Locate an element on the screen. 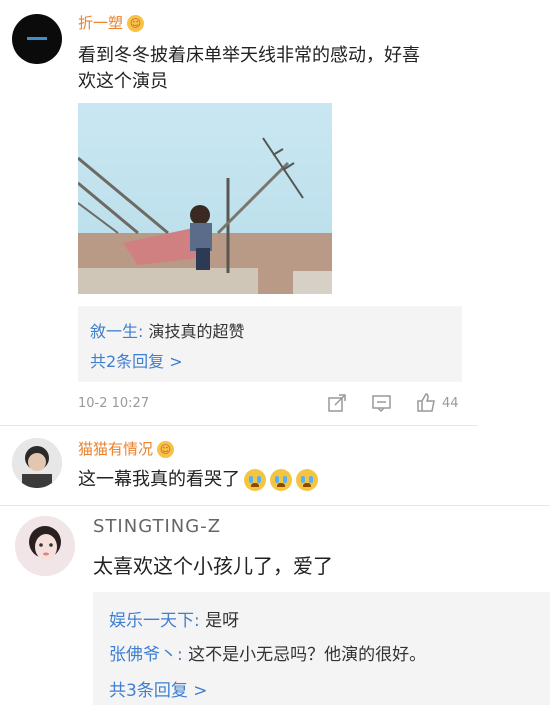 This screenshot has height=705, width=550. view-more-replies-link: 共2条回复 > is located at coordinates (136, 360).